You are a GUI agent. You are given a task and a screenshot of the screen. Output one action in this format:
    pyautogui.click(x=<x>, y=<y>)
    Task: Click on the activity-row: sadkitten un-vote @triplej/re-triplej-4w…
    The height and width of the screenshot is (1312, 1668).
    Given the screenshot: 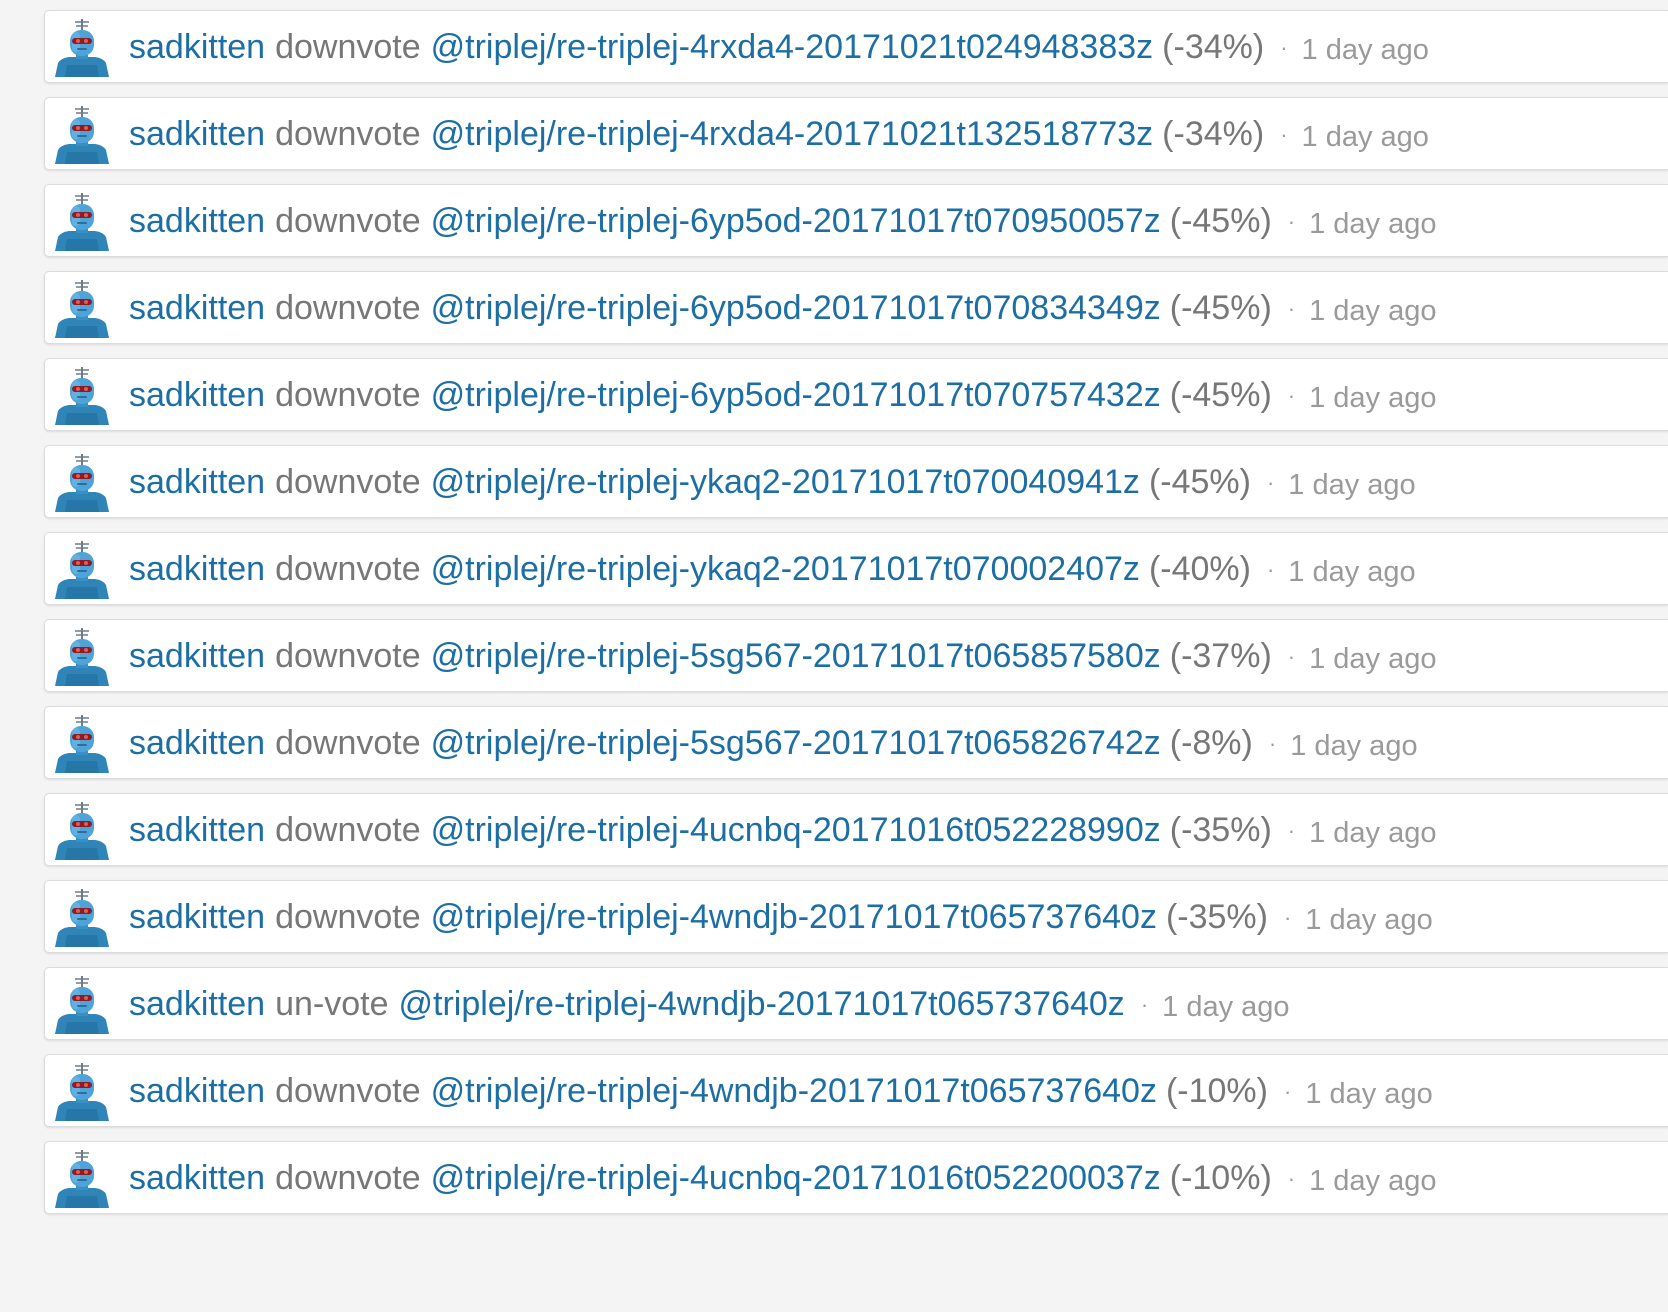 What is the action you would take?
    pyautogui.click(x=856, y=1003)
    